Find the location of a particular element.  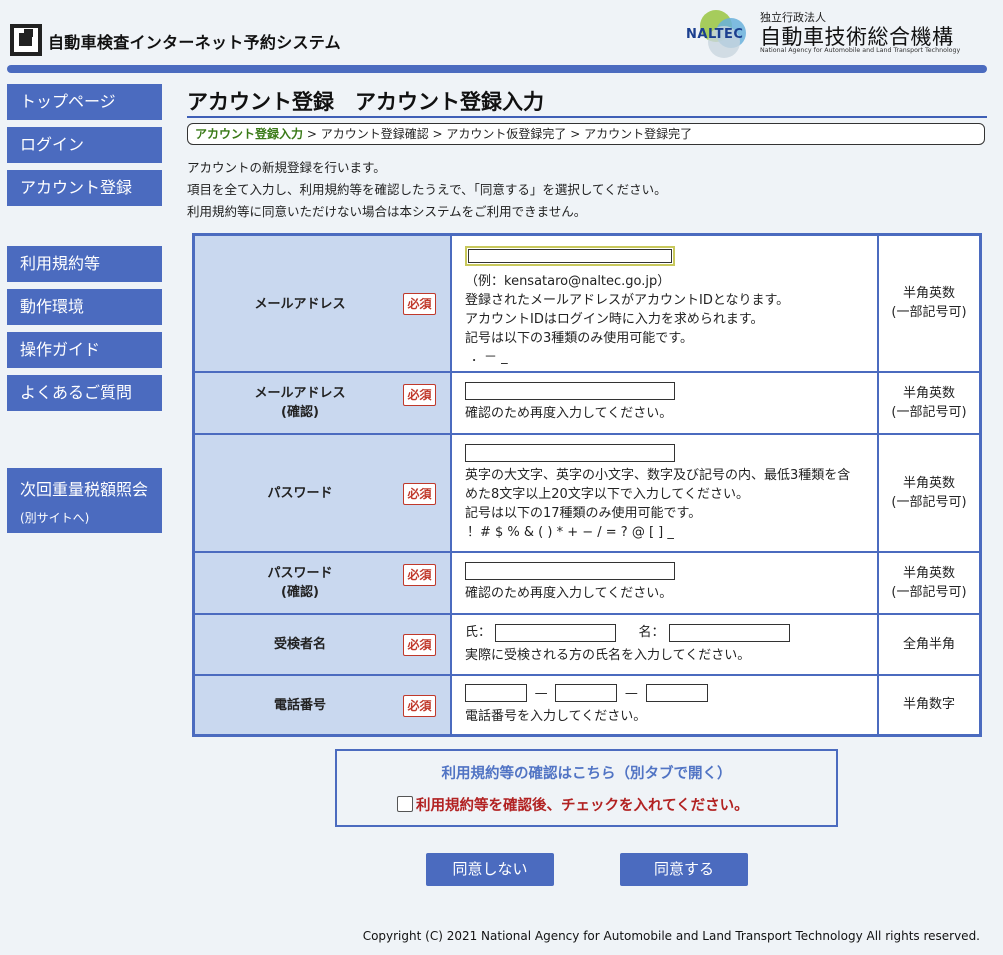

disagree-button: 同意しない is located at coordinates (490, 869).